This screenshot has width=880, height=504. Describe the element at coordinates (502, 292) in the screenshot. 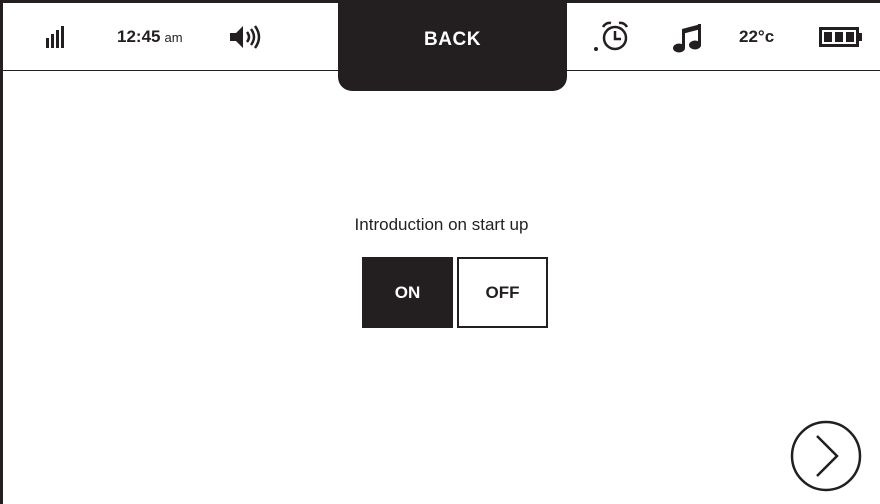

I see `toggle-off-button: OFF` at that location.